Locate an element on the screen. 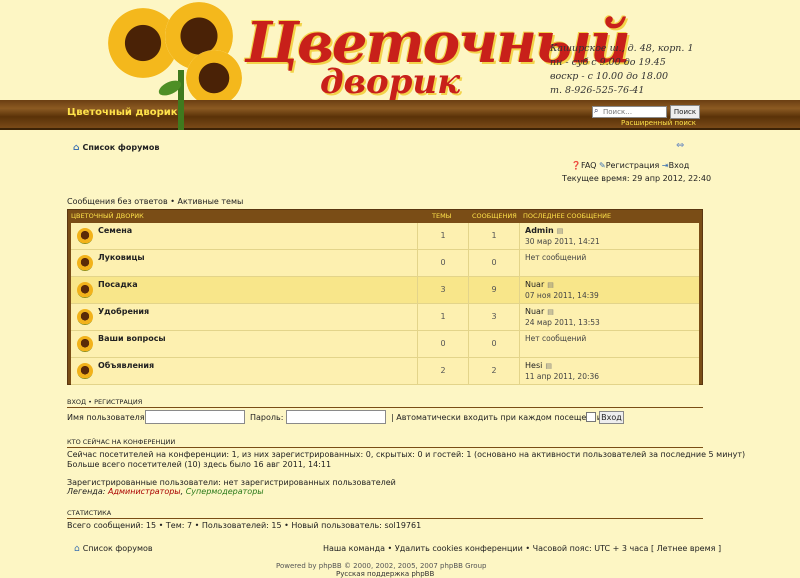  login-link: Вход is located at coordinates (679, 165).